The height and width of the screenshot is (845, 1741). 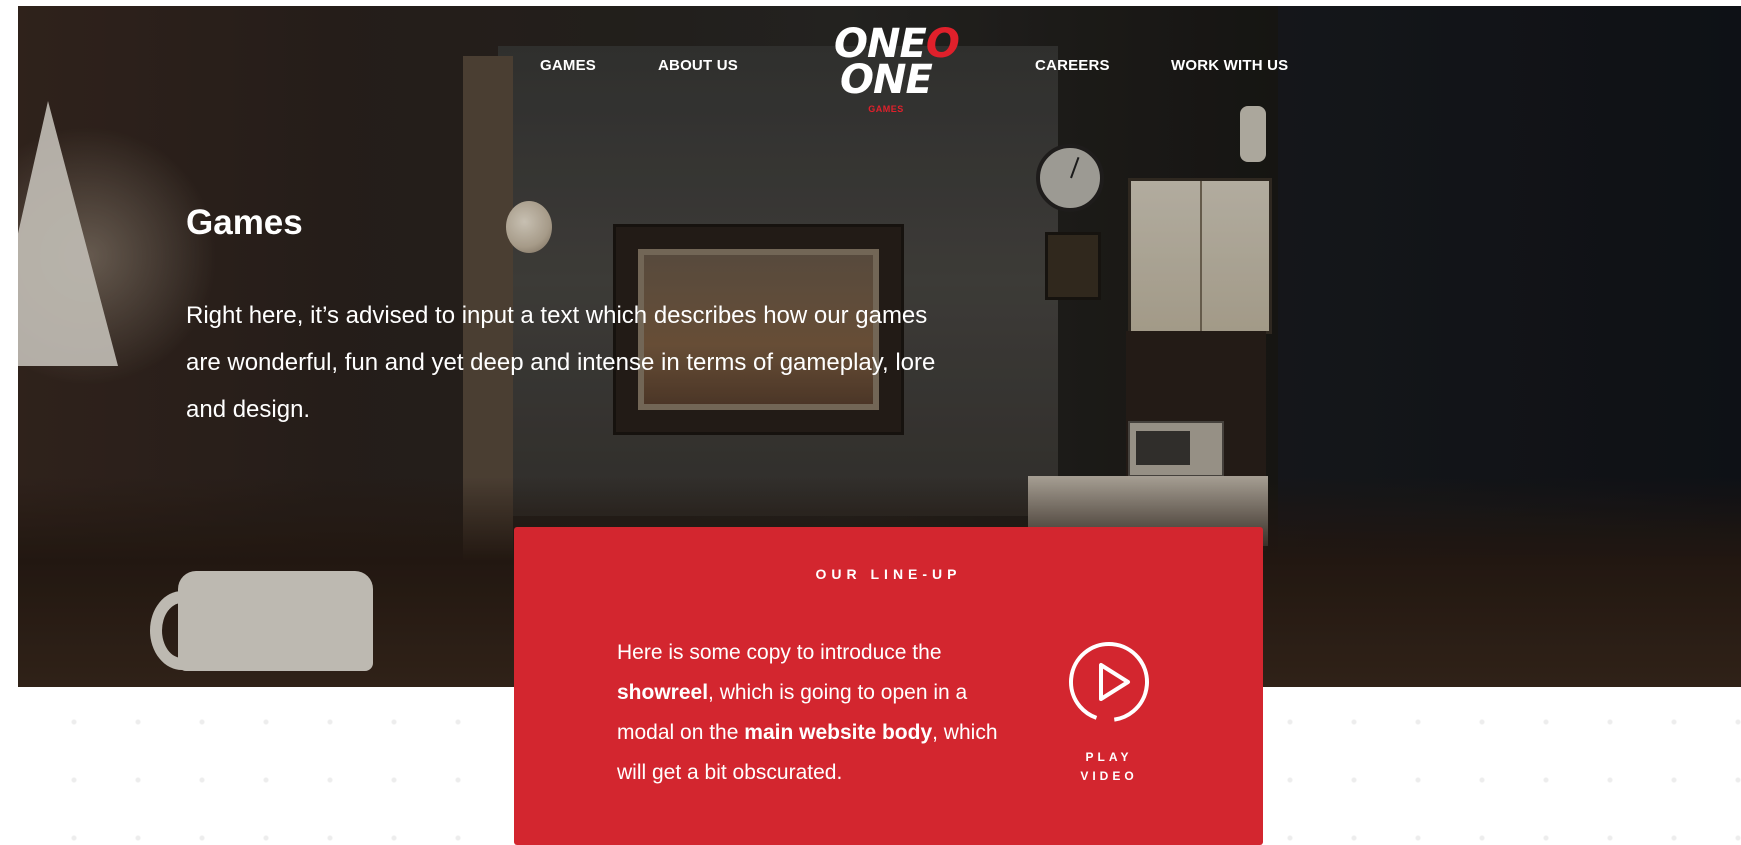 I want to click on nav-games-link: GAMES, so click(x=568, y=65).